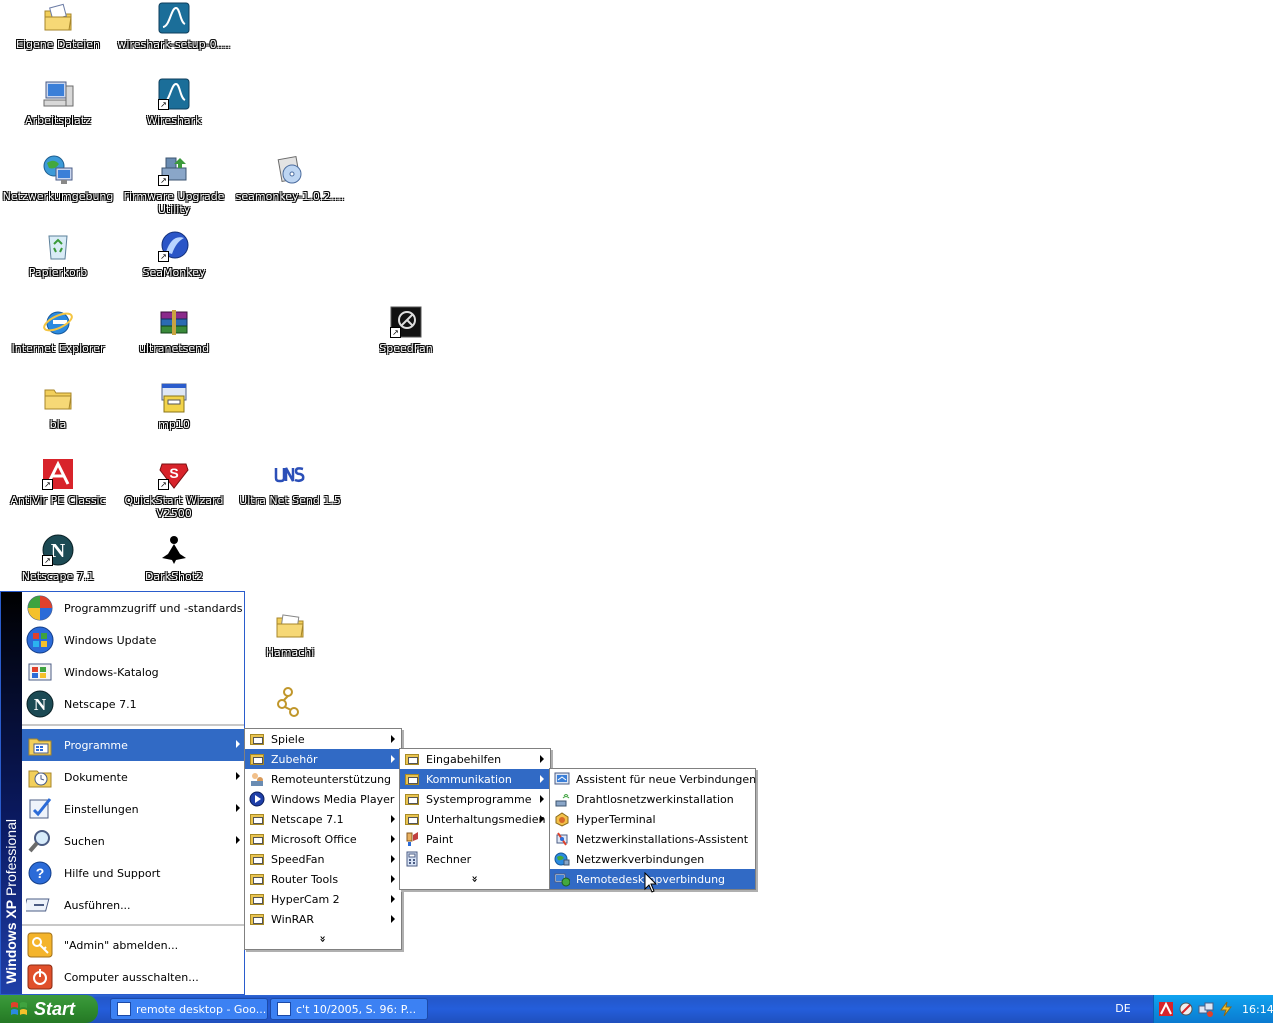 This screenshot has width=1273, height=1023. What do you see at coordinates (174, 340) in the screenshot?
I see `desktop-icon-ultranetsend: ultranetsend` at bounding box center [174, 340].